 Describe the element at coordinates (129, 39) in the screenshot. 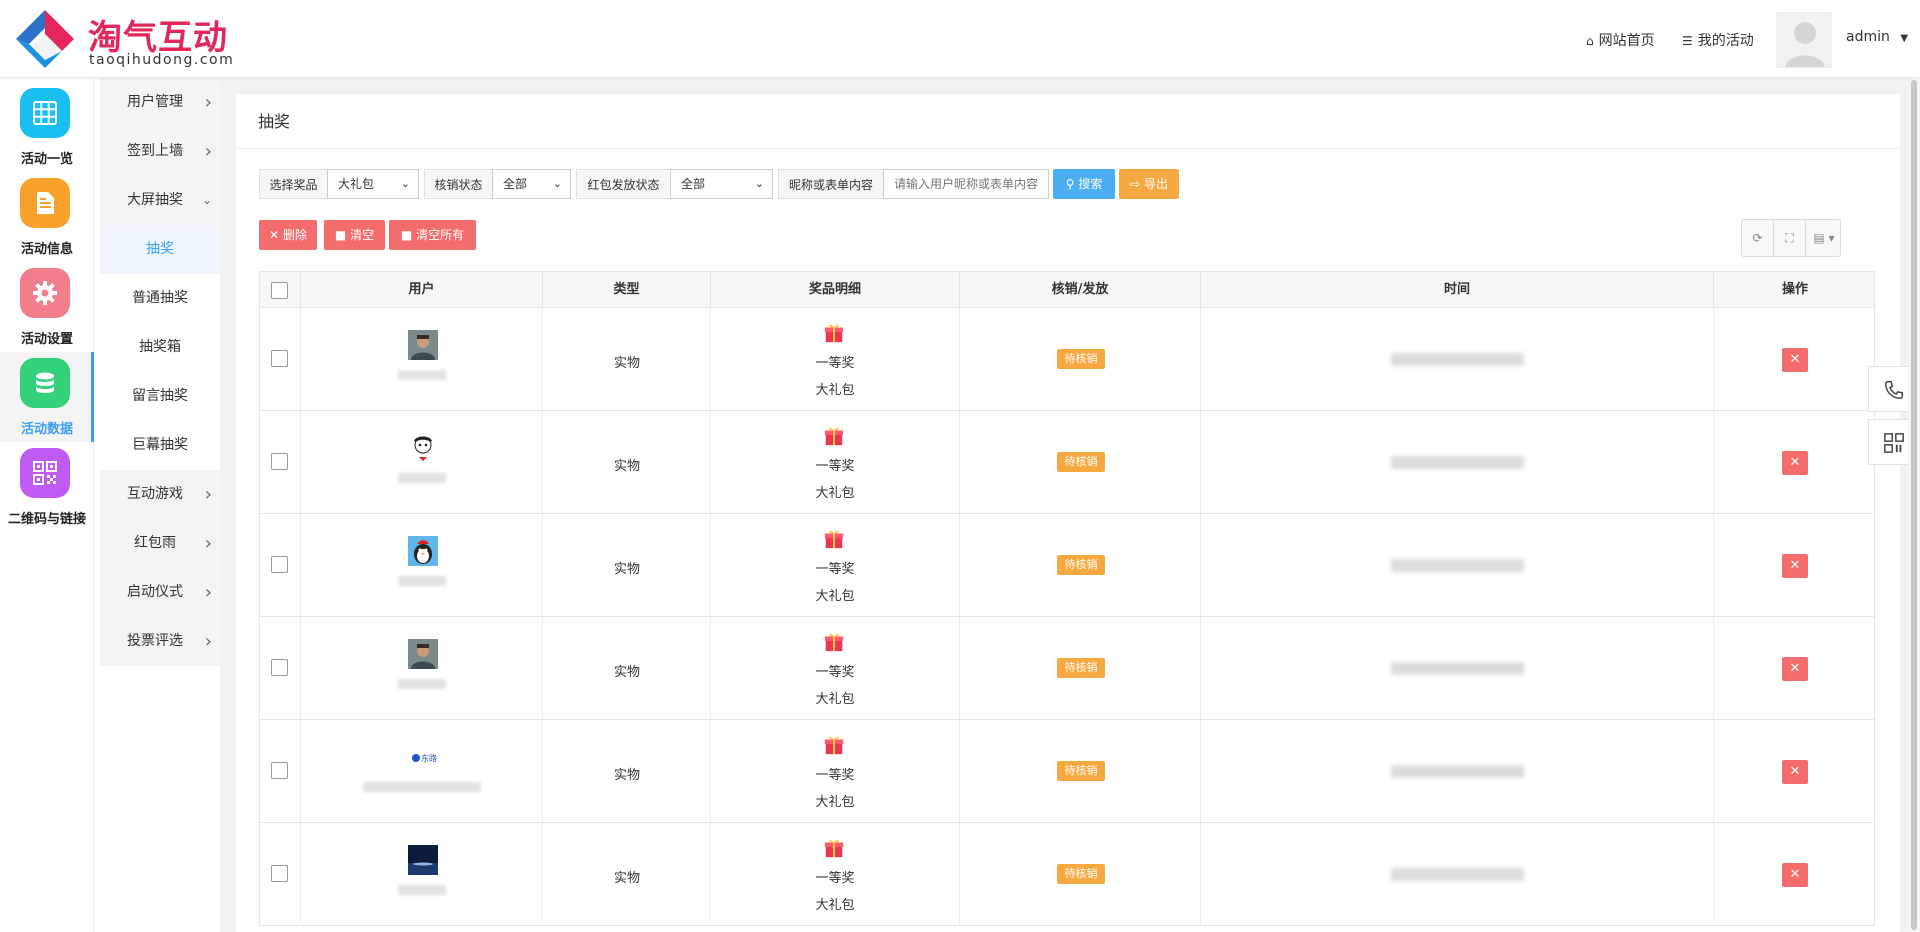

I see `brand-logo: 淘气互动 taoqihudong.com` at that location.